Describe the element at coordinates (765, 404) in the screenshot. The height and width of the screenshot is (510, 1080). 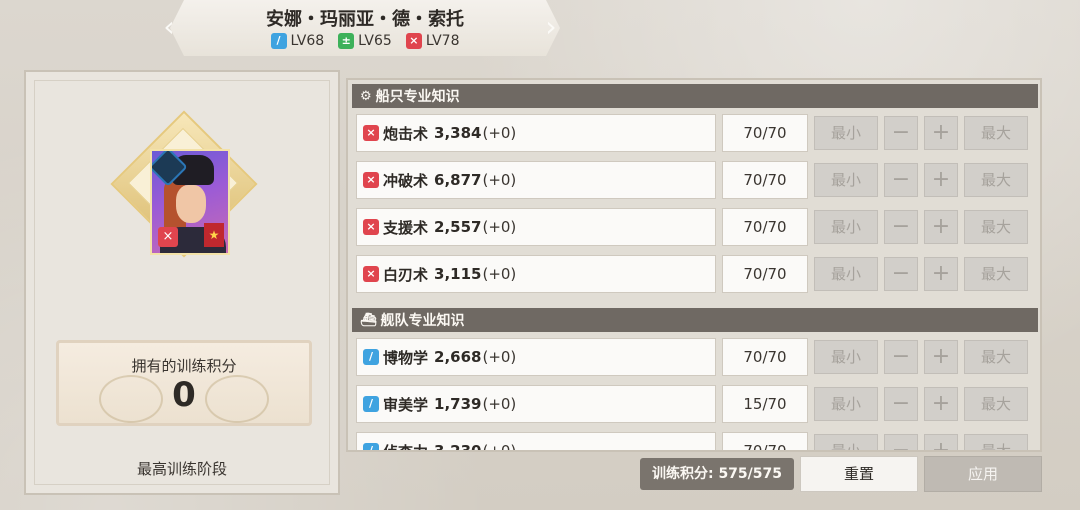
I see `skill-level: 15/70` at that location.